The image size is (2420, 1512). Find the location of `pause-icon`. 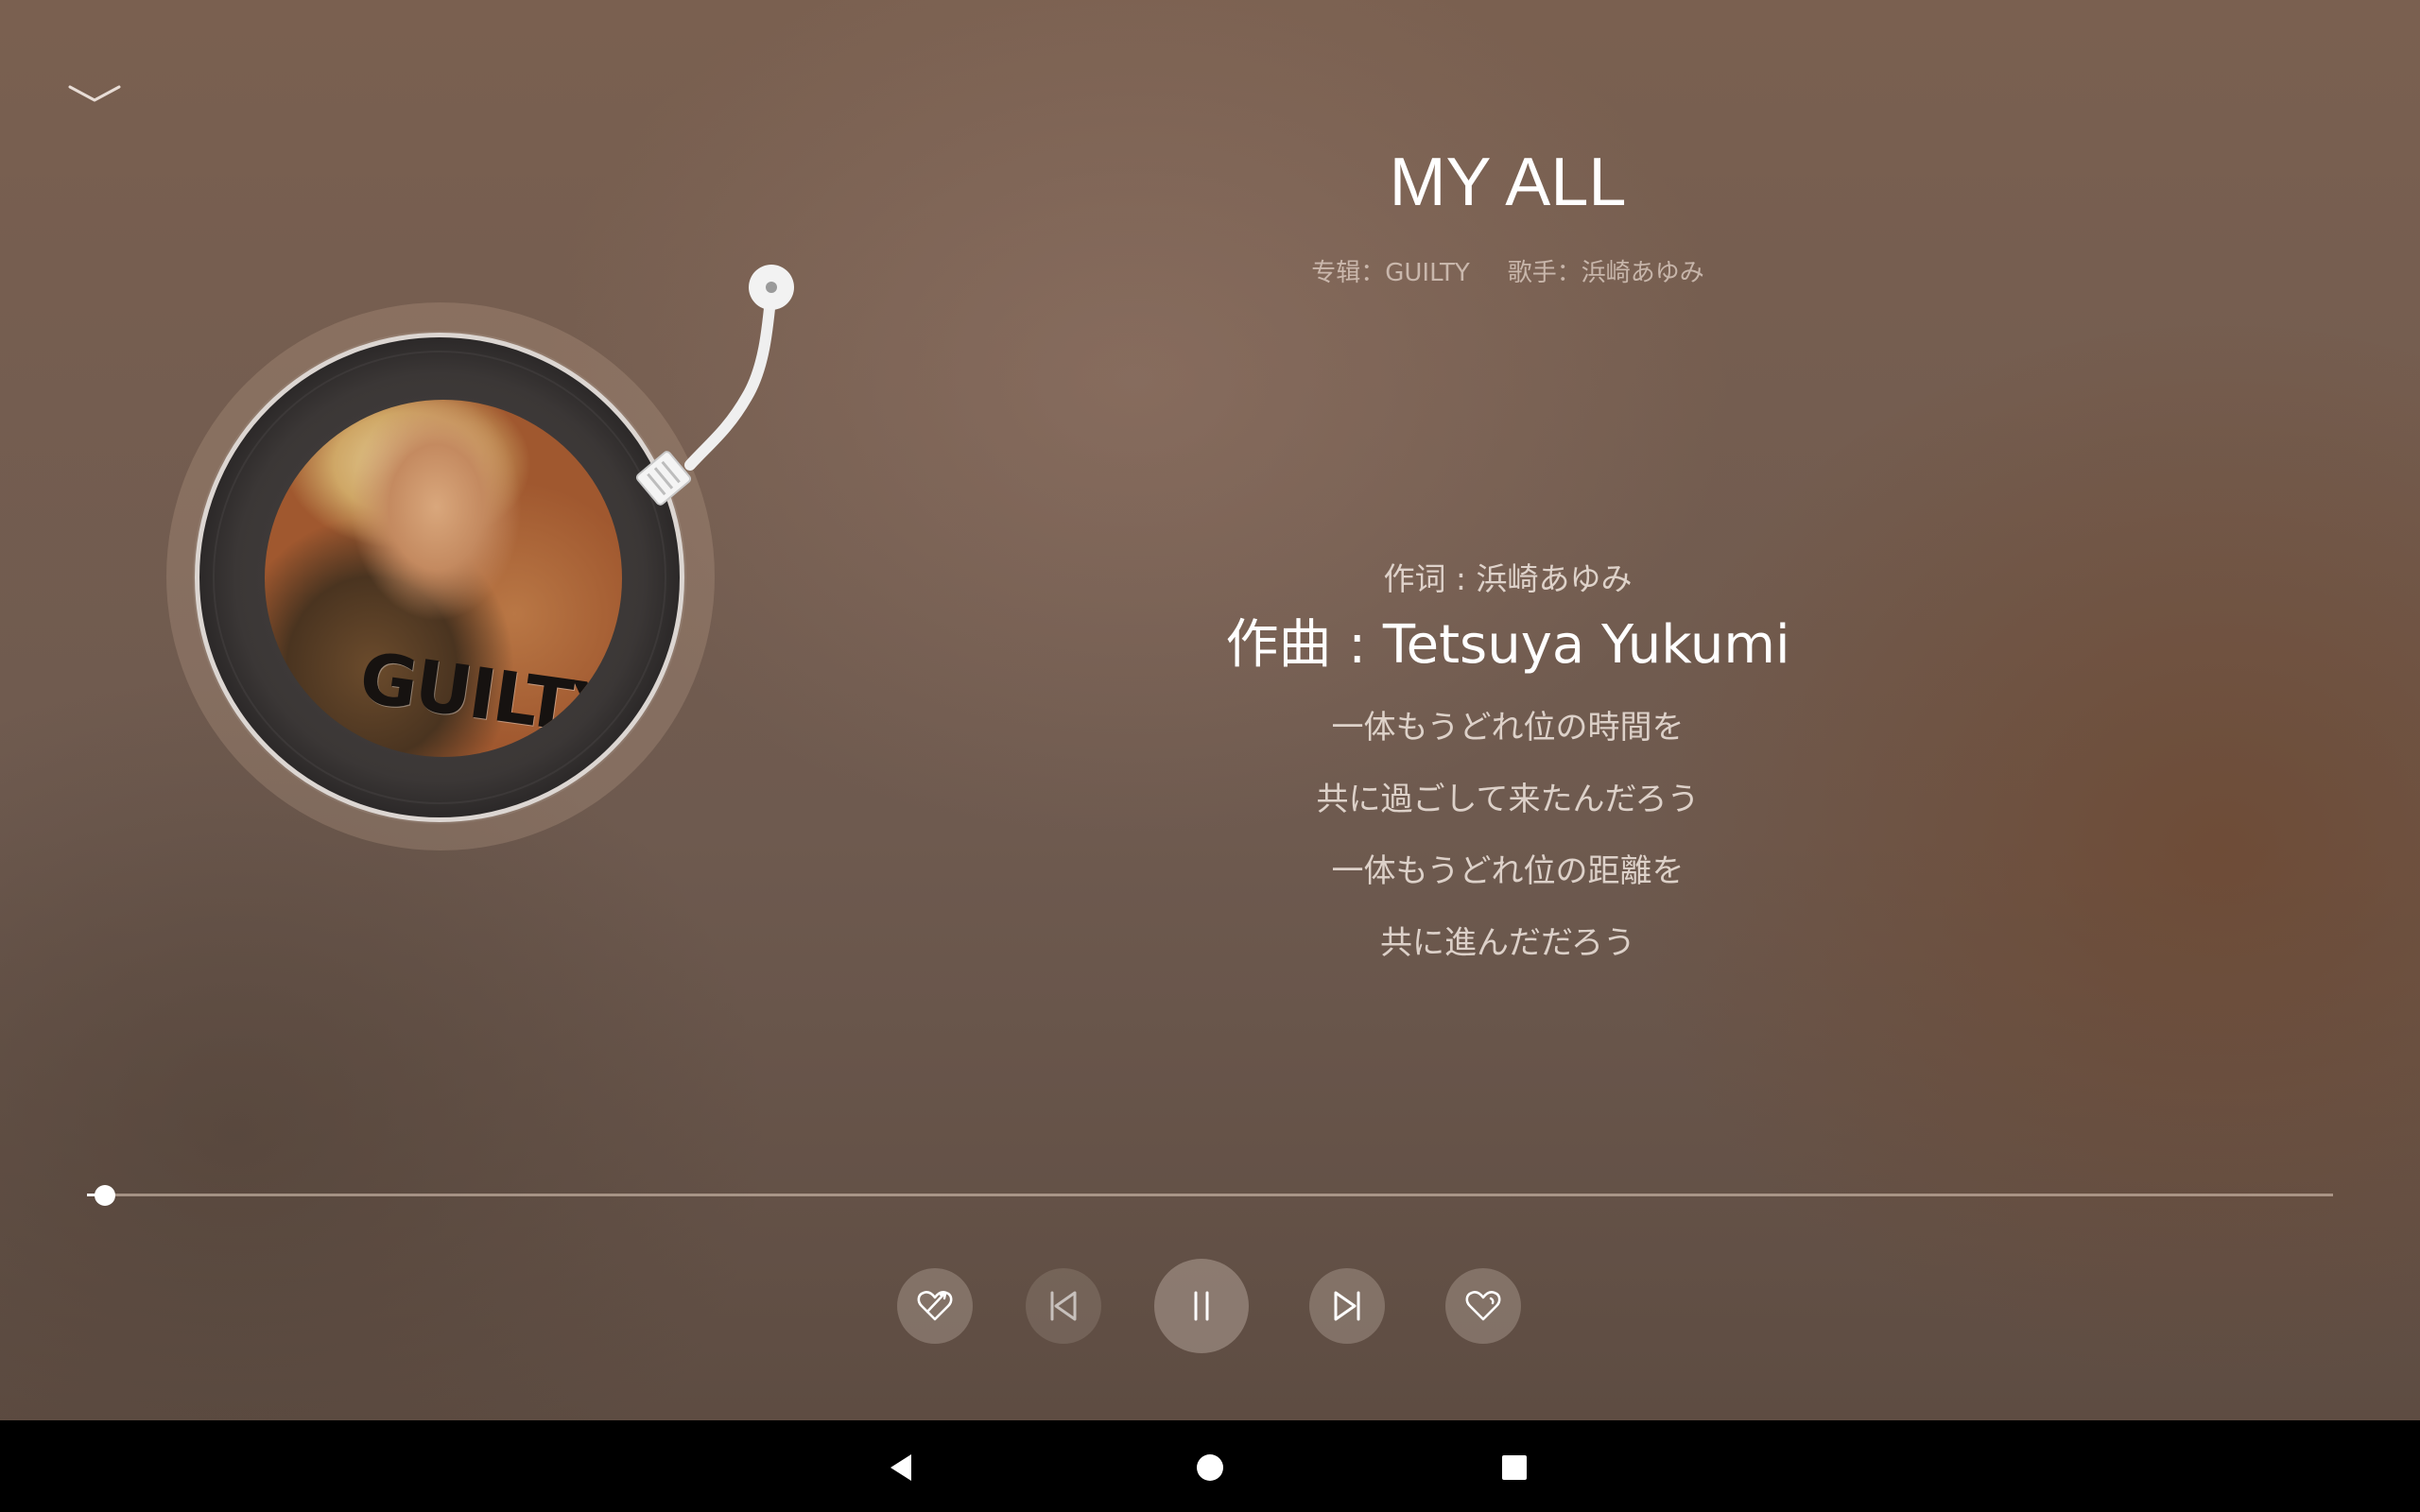

pause-icon is located at coordinates (1201, 1306).